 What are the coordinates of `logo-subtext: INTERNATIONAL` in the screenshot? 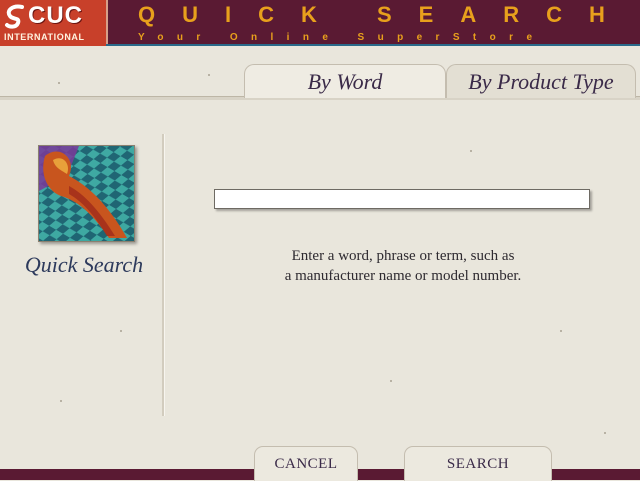 It's located at (44, 37).